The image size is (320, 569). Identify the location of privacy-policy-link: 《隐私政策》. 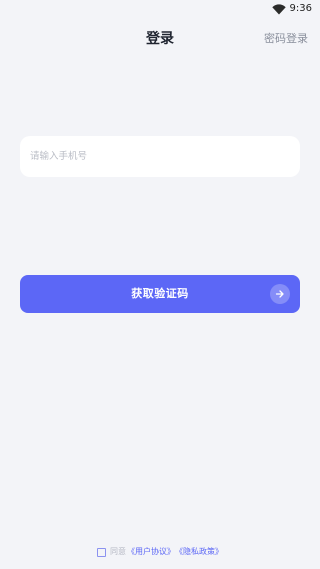
(199, 552).